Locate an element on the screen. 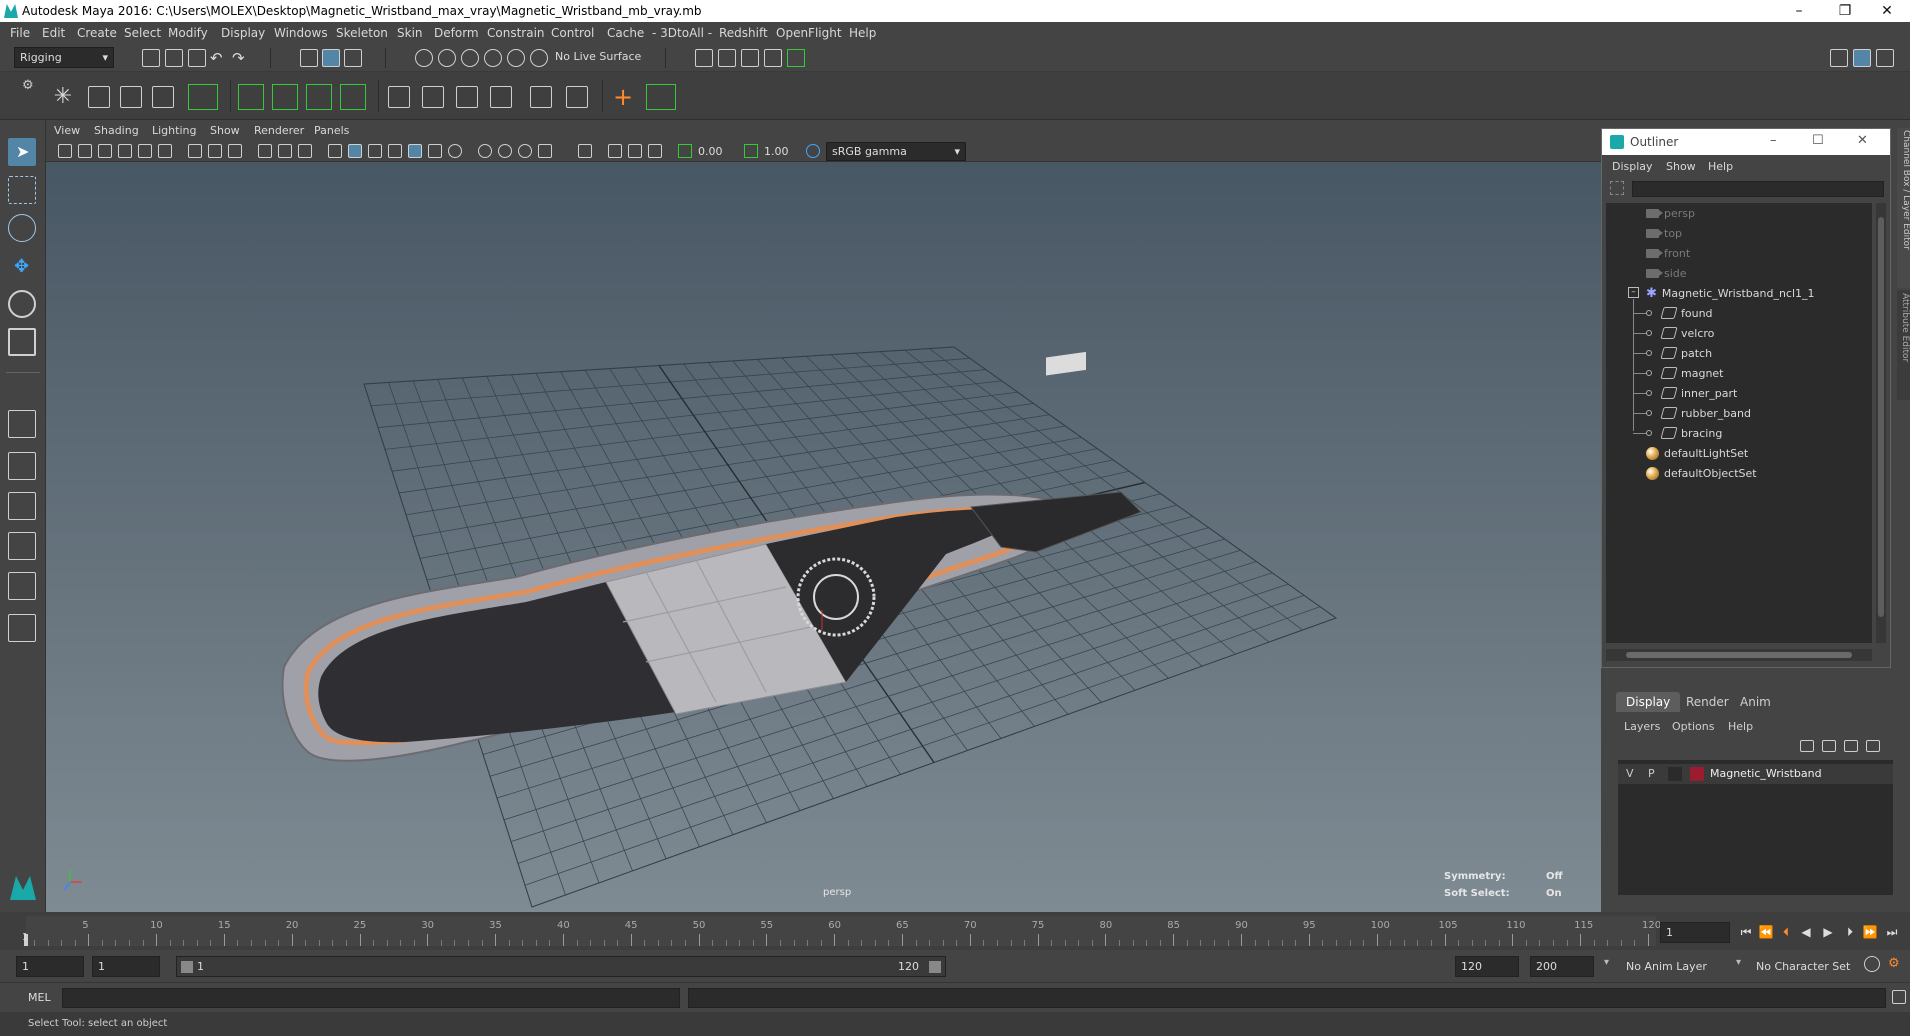 The height and width of the screenshot is (1036, 1910). grid-icon is located at coordinates (195, 151).